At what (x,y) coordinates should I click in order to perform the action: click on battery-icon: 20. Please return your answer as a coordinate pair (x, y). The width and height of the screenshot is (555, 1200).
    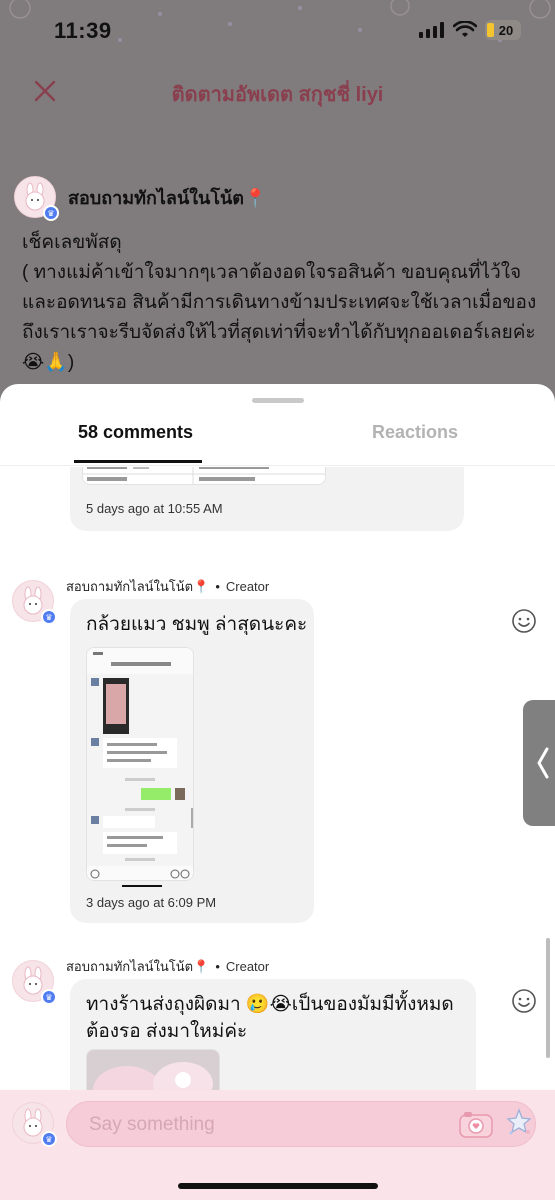
    Looking at the image, I should click on (503, 30).